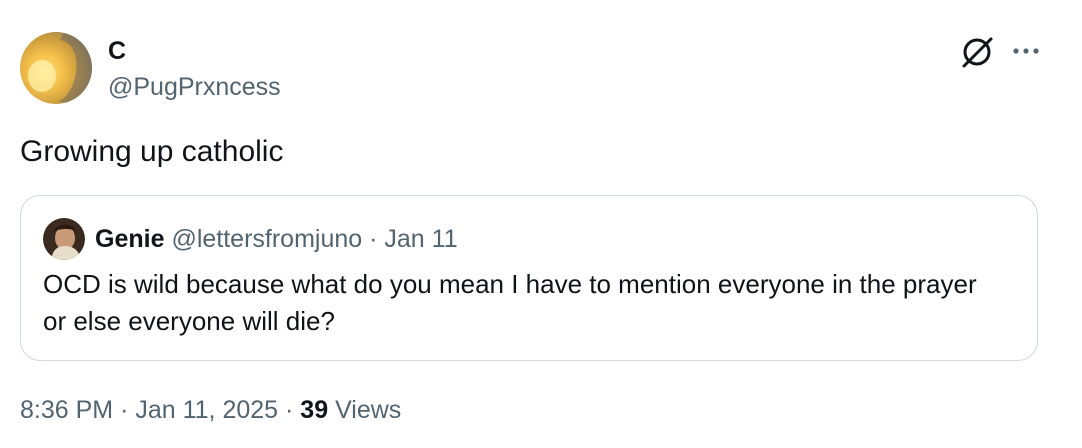  I want to click on views-count: 39, so click(314, 410).